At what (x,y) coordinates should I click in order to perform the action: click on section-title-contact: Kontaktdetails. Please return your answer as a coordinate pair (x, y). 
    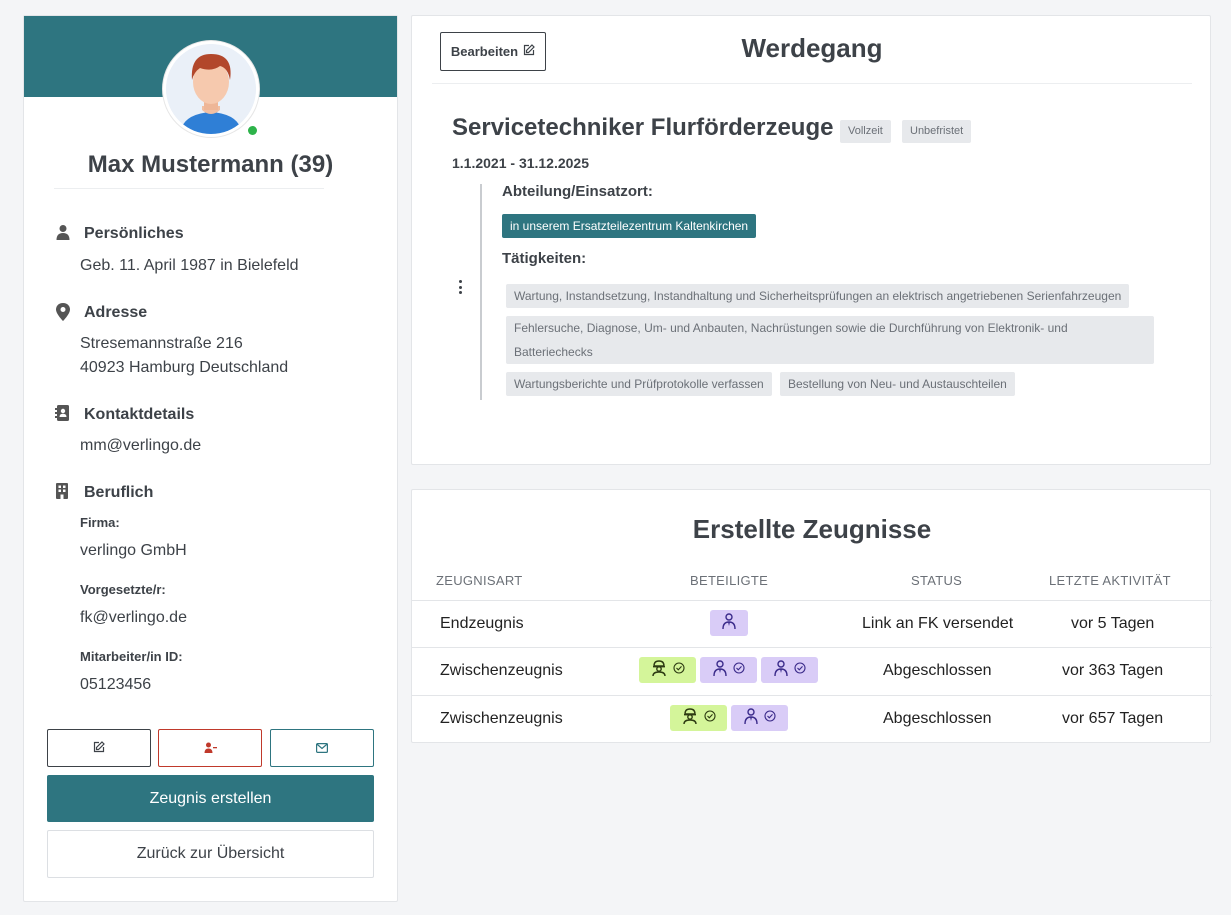
    Looking at the image, I should click on (139, 414).